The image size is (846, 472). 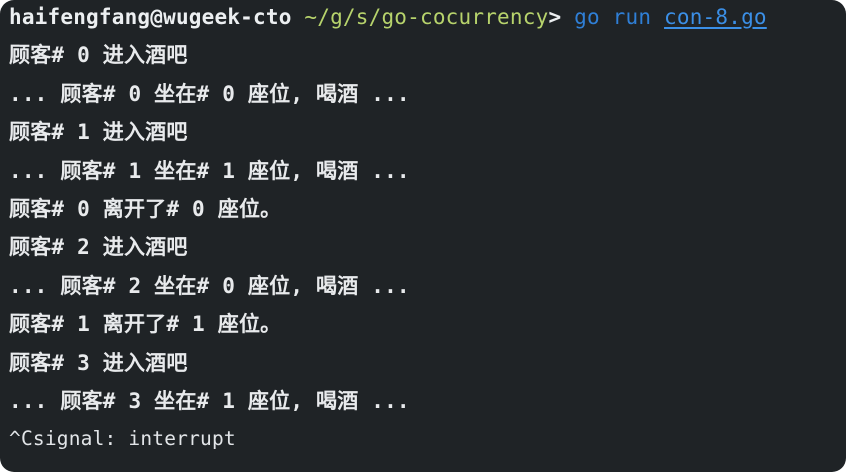 I want to click on output-line: 顾客# 1 进入酒吧, so click(x=98, y=132).